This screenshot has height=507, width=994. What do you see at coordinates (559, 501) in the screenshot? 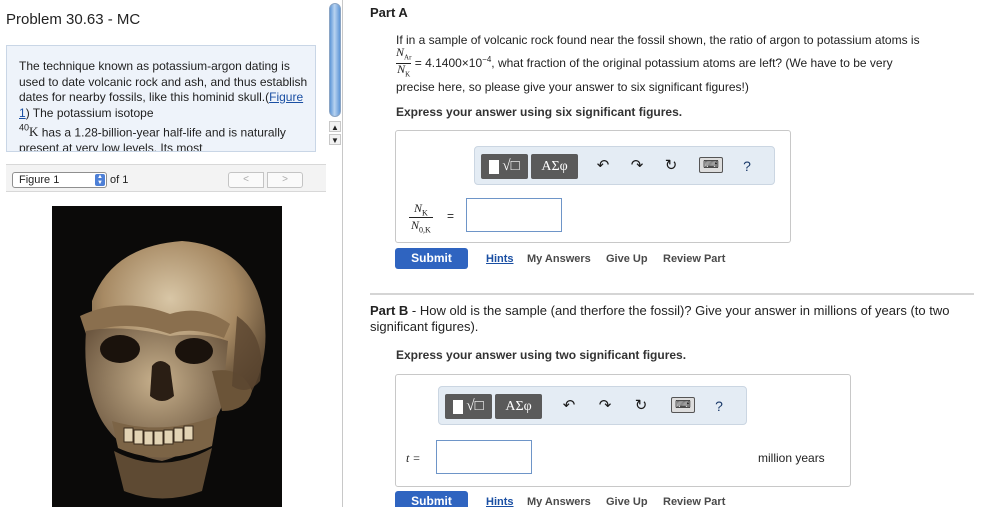
I see `part-b-my-answers-link: My Answers` at bounding box center [559, 501].